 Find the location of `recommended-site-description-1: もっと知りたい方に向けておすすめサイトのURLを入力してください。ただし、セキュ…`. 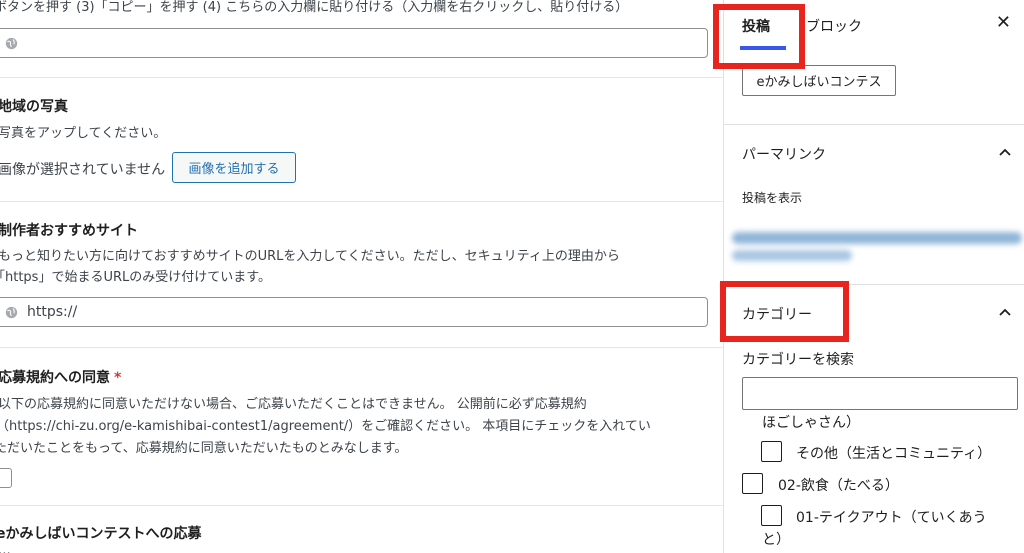

recommended-site-description-1: もっと知りたい方に向けておすすめサイトのURLを入力してください。ただし、セキュ… is located at coordinates (310, 256).